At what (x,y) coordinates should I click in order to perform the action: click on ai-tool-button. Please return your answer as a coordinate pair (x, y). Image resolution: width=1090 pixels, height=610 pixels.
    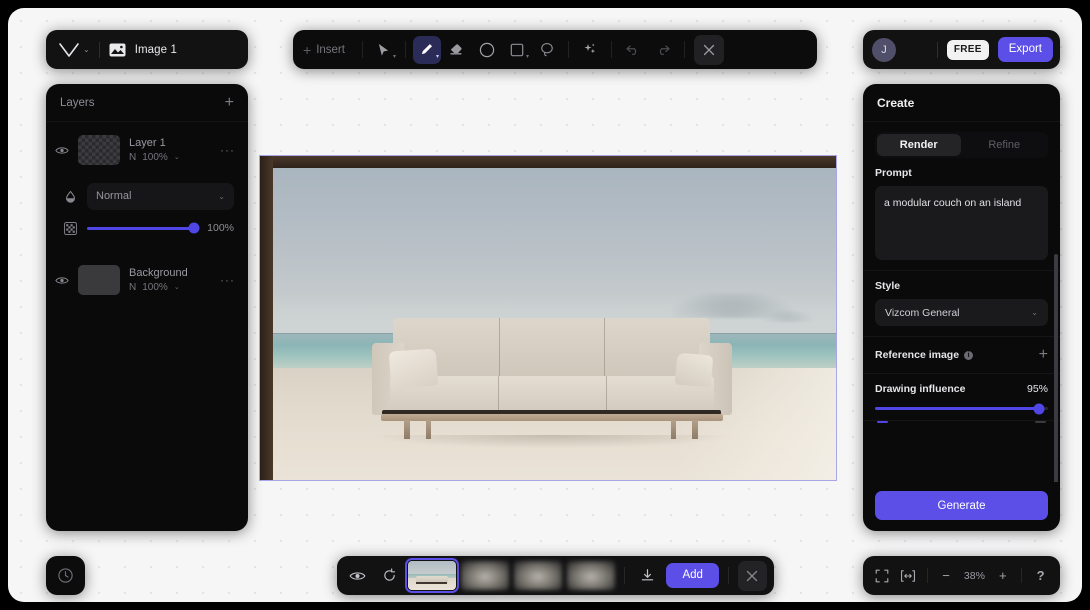
    Looking at the image, I should click on (590, 50).